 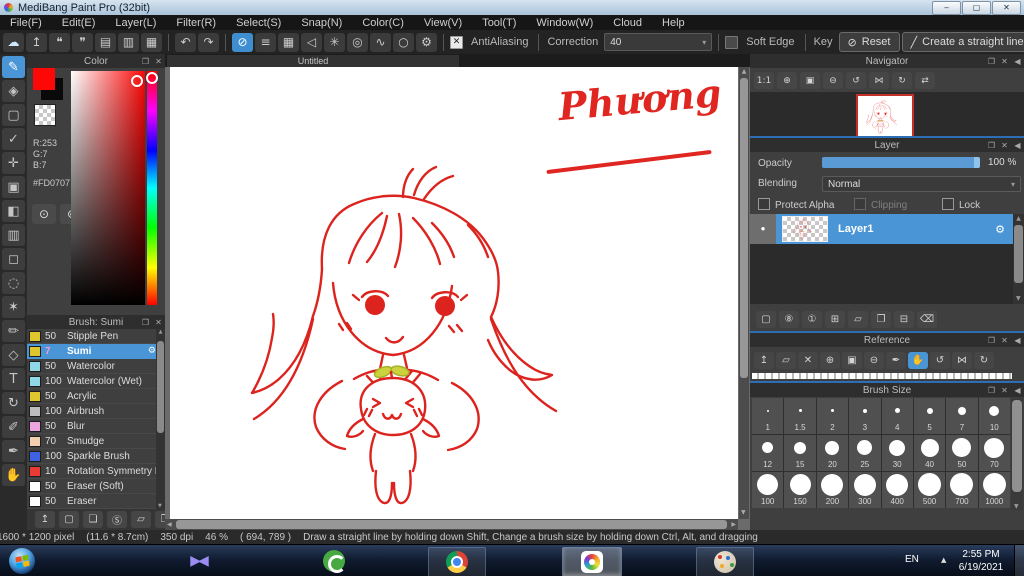 I want to click on brush-size-cell: 1, so click(x=768, y=416).